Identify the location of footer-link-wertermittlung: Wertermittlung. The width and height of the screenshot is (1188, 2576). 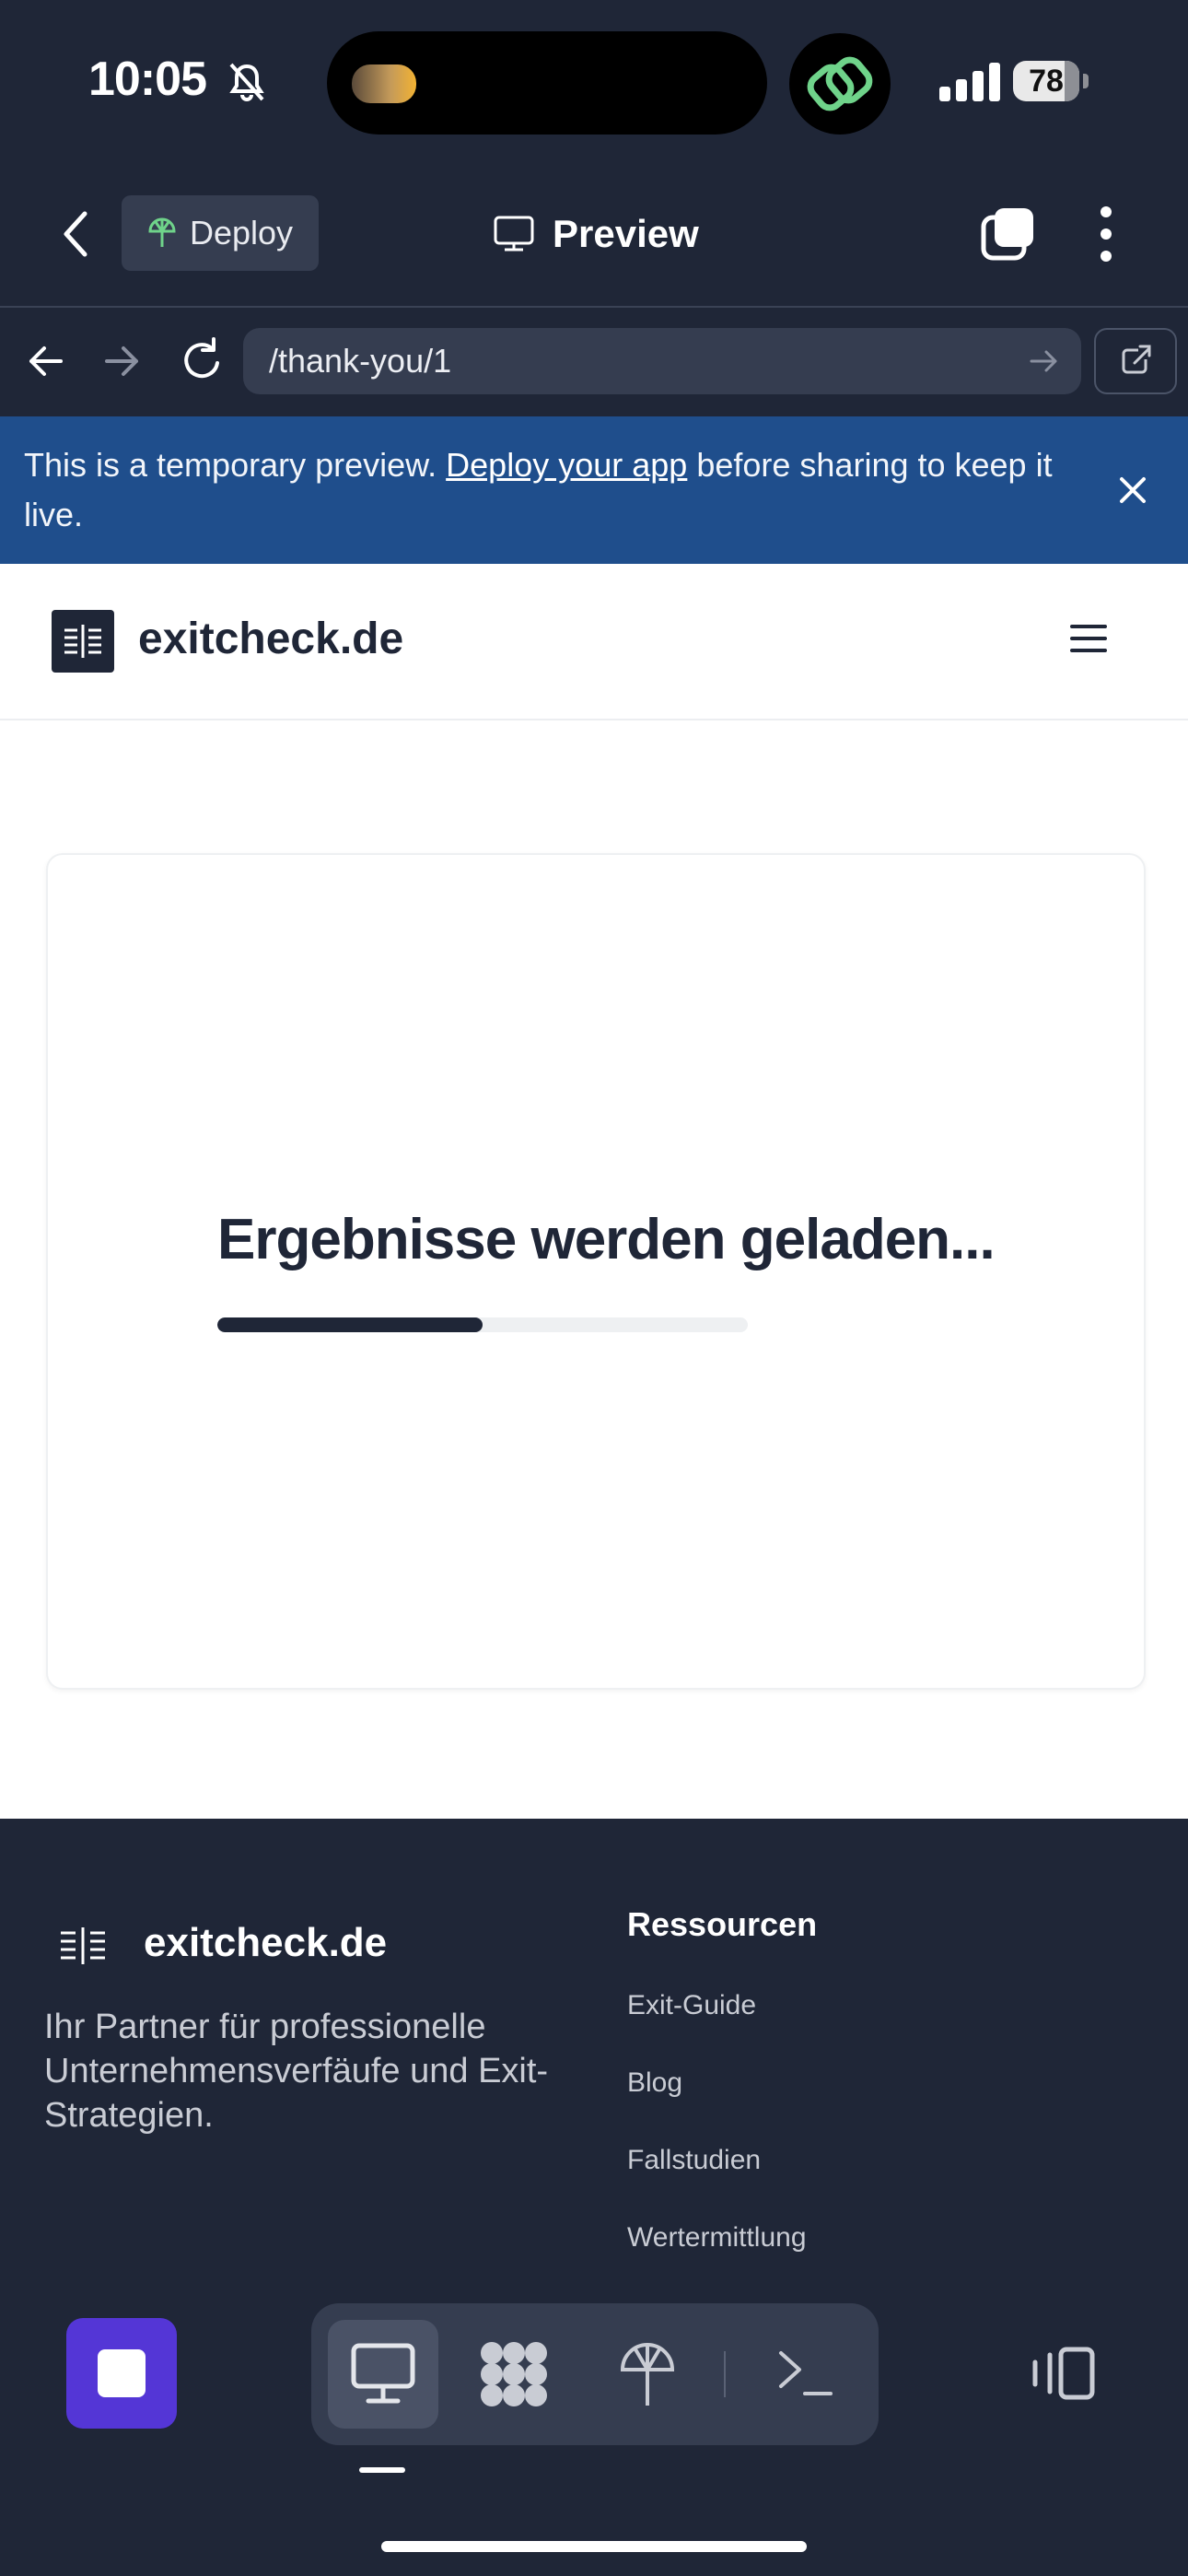
(717, 2238).